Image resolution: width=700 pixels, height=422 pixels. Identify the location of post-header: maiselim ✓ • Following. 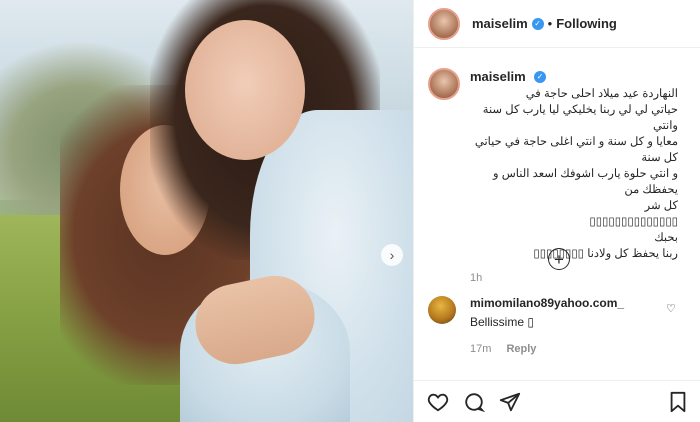
(557, 24).